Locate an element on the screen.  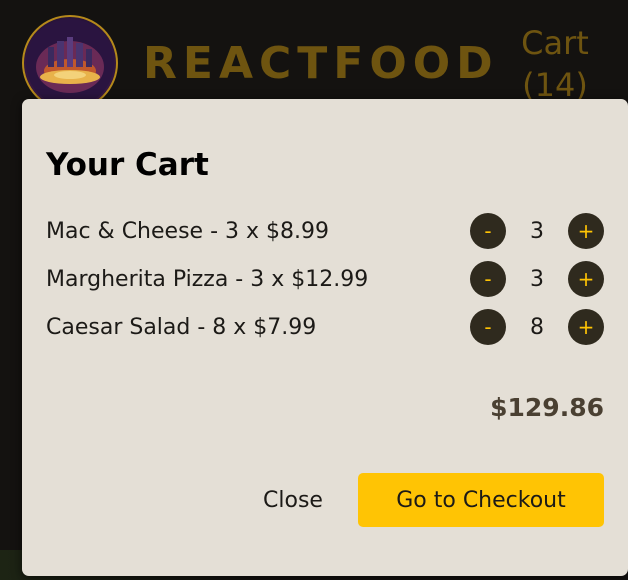
cart-link: Cart (14) is located at coordinates (555, 64).